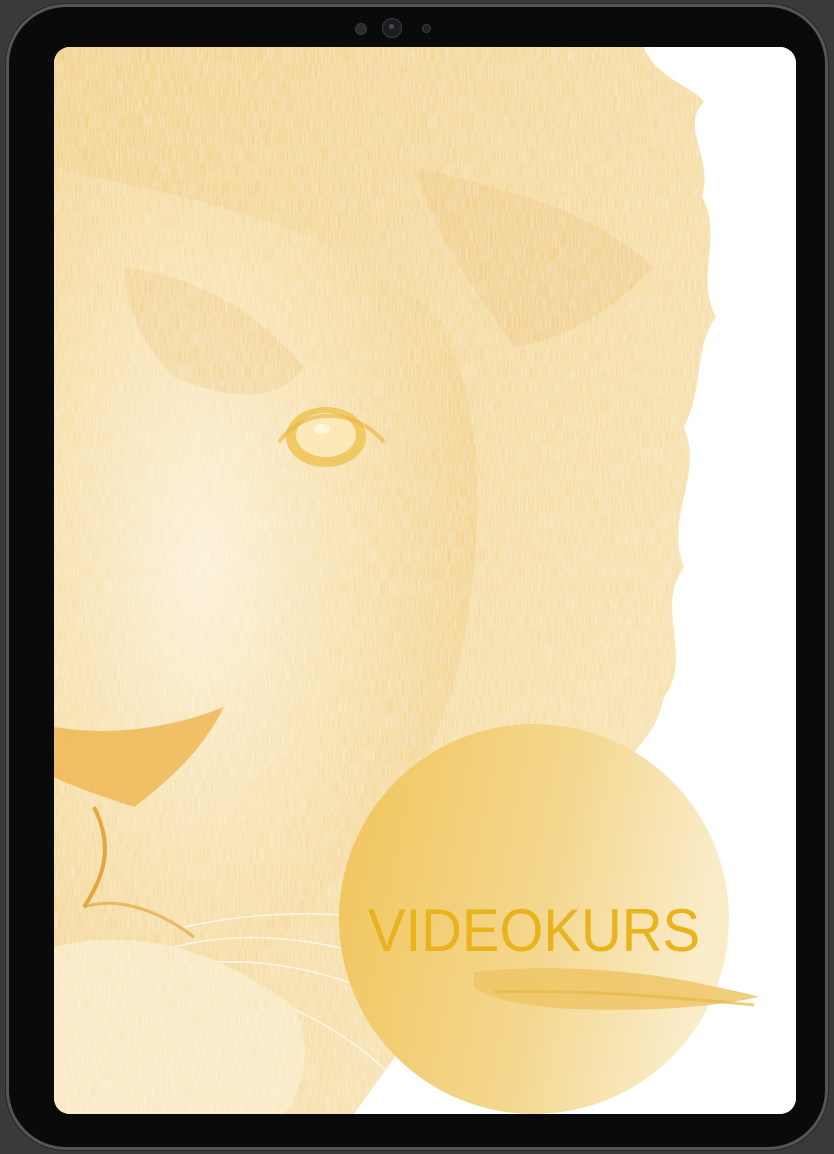  I want to click on sensor-icon, so click(361, 29).